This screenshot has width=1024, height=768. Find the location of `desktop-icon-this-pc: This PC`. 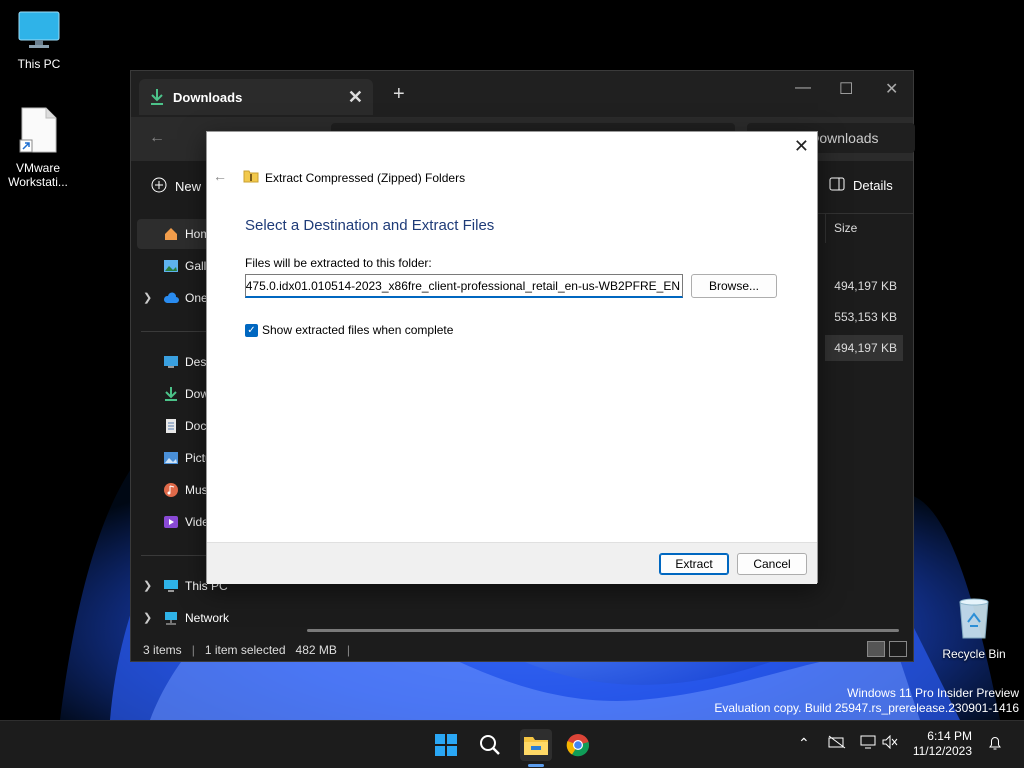

desktop-icon-this-pc: This PC is located at coordinates (39, 40).